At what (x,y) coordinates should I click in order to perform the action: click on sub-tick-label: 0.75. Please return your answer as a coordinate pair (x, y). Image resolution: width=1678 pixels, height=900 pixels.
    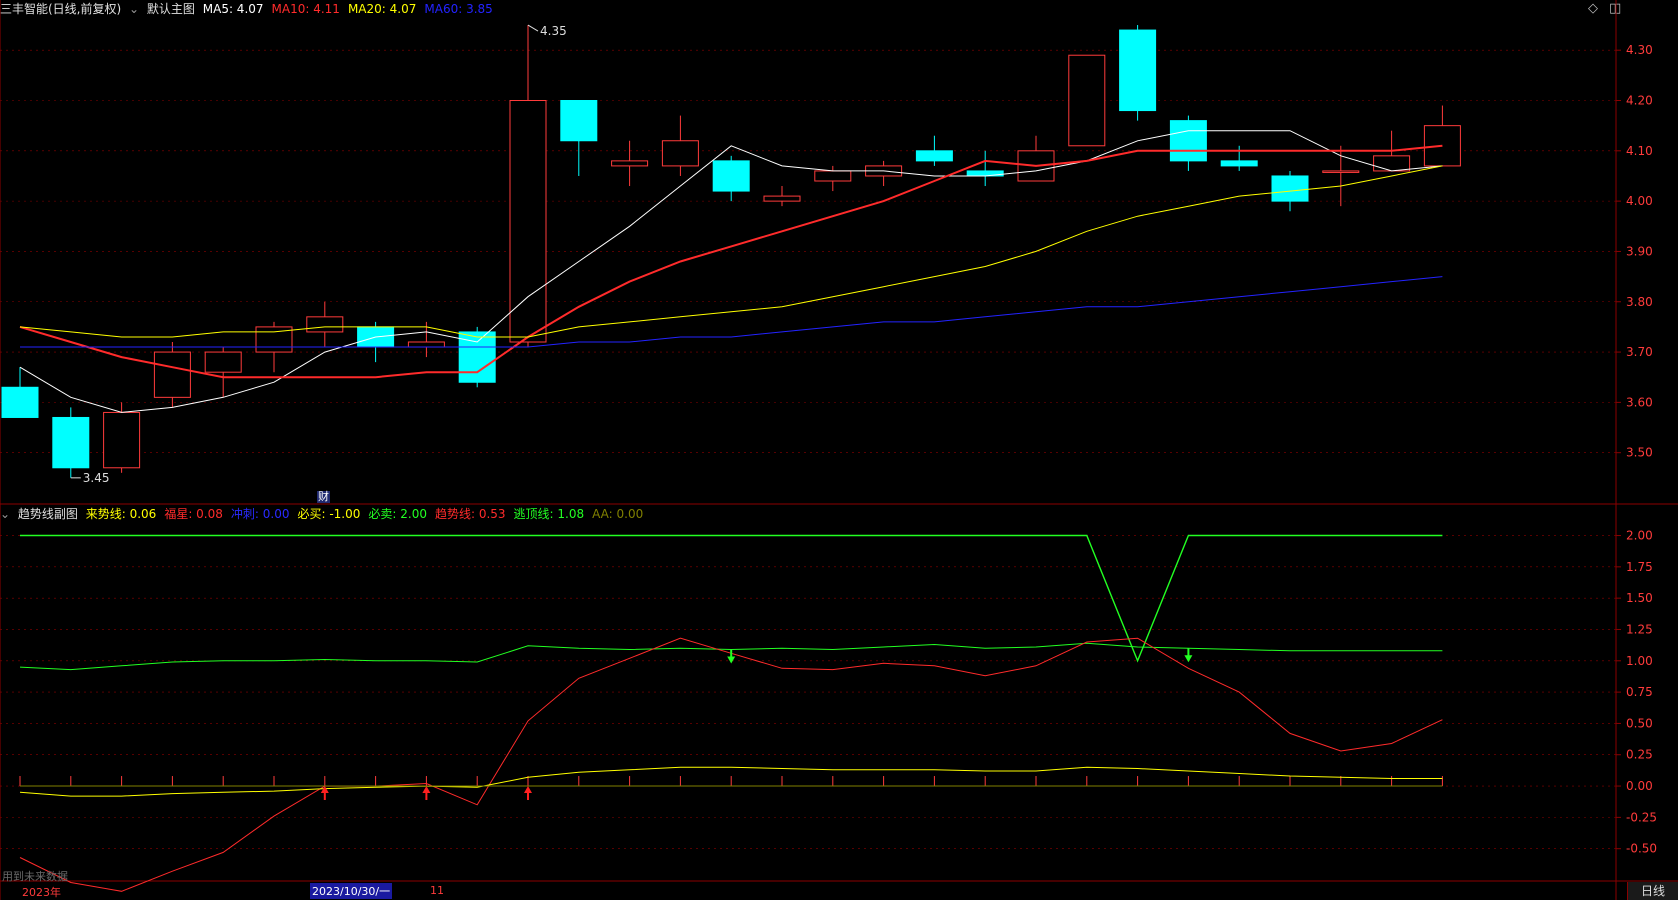
    Looking at the image, I should click on (1639, 692).